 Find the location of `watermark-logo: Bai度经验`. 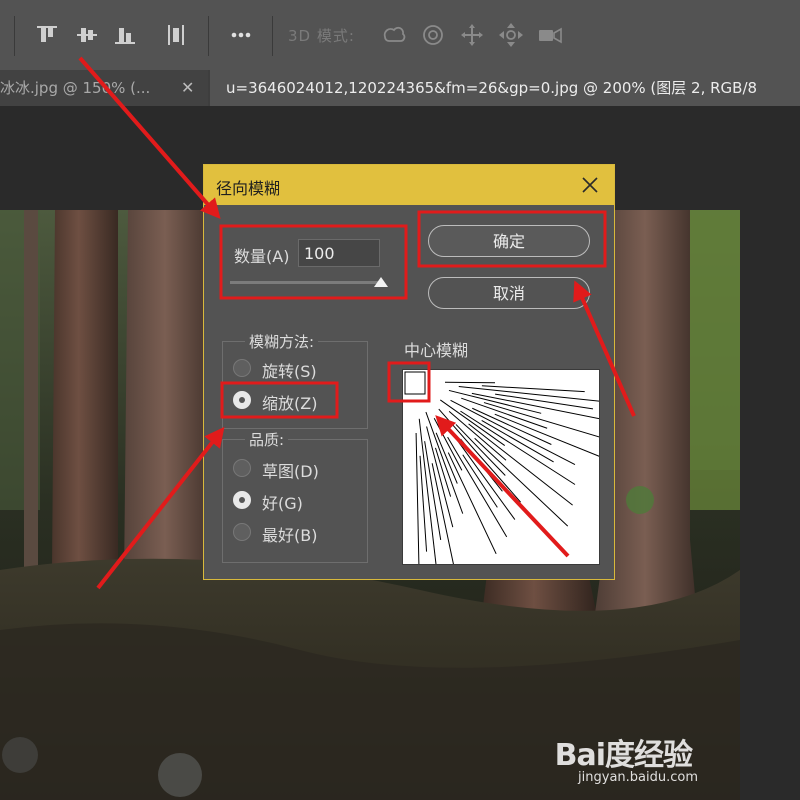

watermark-logo: Bai度经验 is located at coordinates (623, 755).